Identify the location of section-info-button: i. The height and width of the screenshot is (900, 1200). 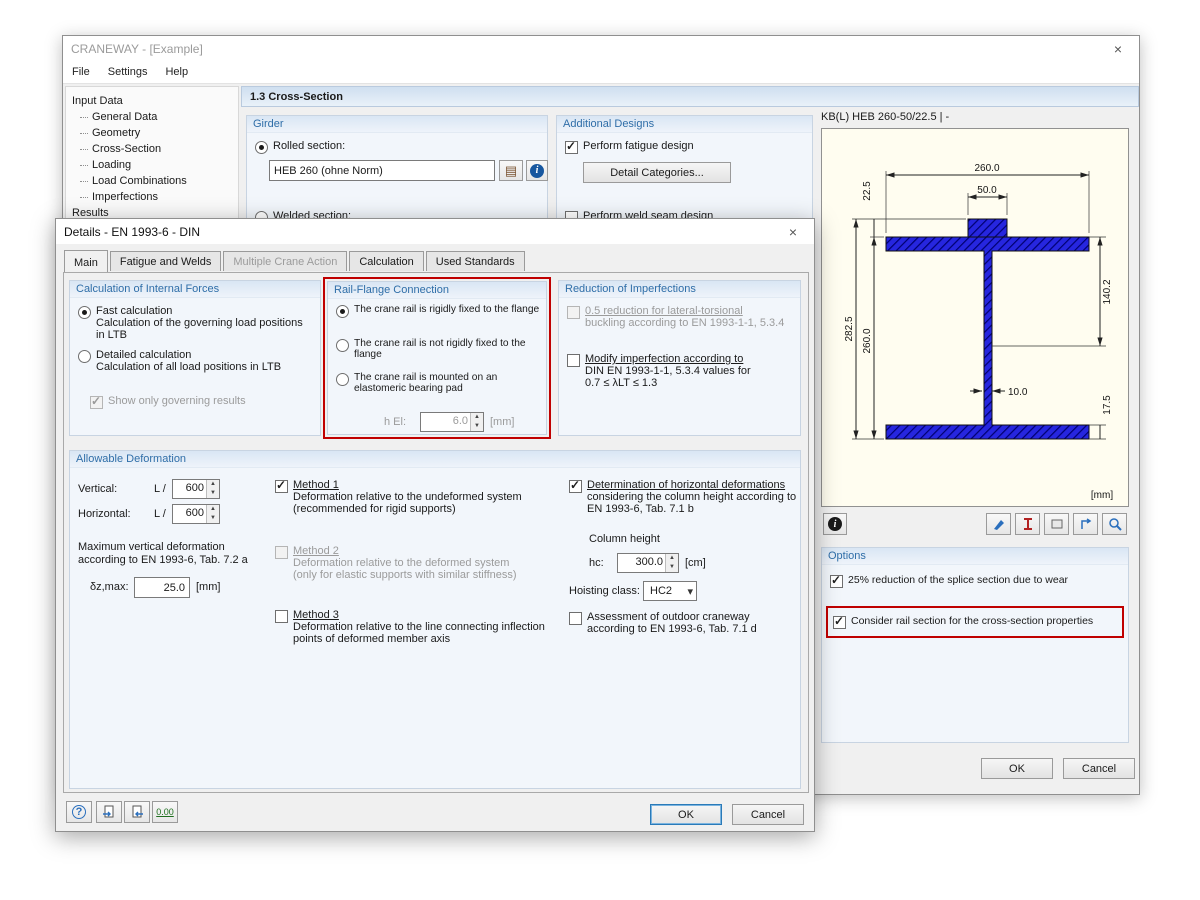
(537, 170).